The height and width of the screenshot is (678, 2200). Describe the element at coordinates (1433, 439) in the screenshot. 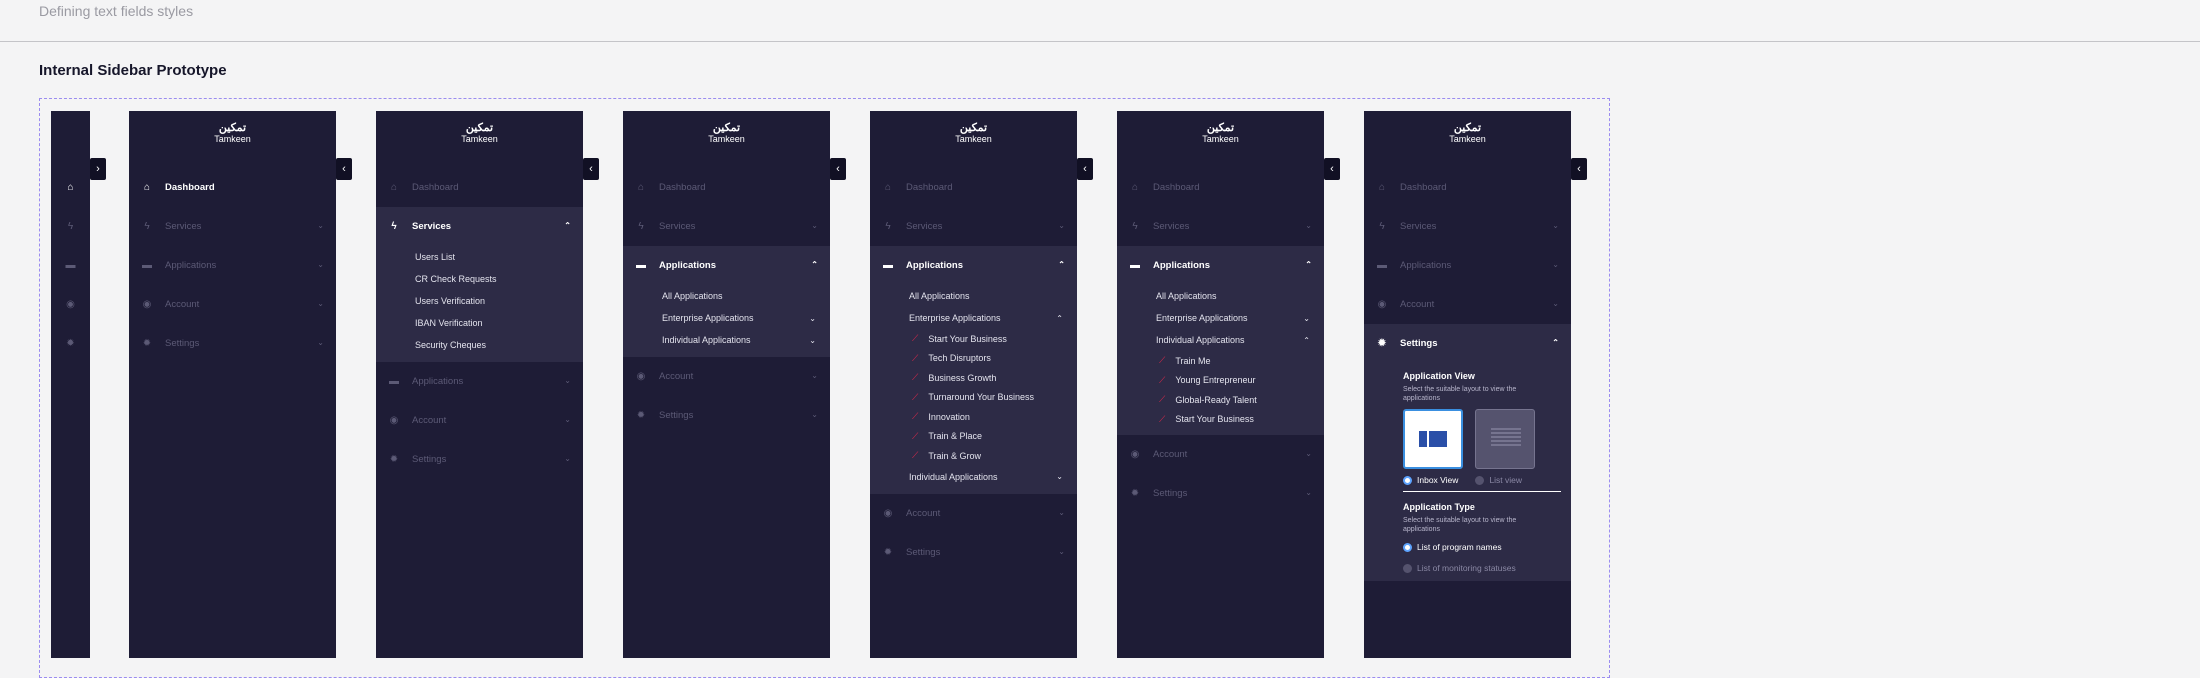

I see `inbox-view-card` at that location.